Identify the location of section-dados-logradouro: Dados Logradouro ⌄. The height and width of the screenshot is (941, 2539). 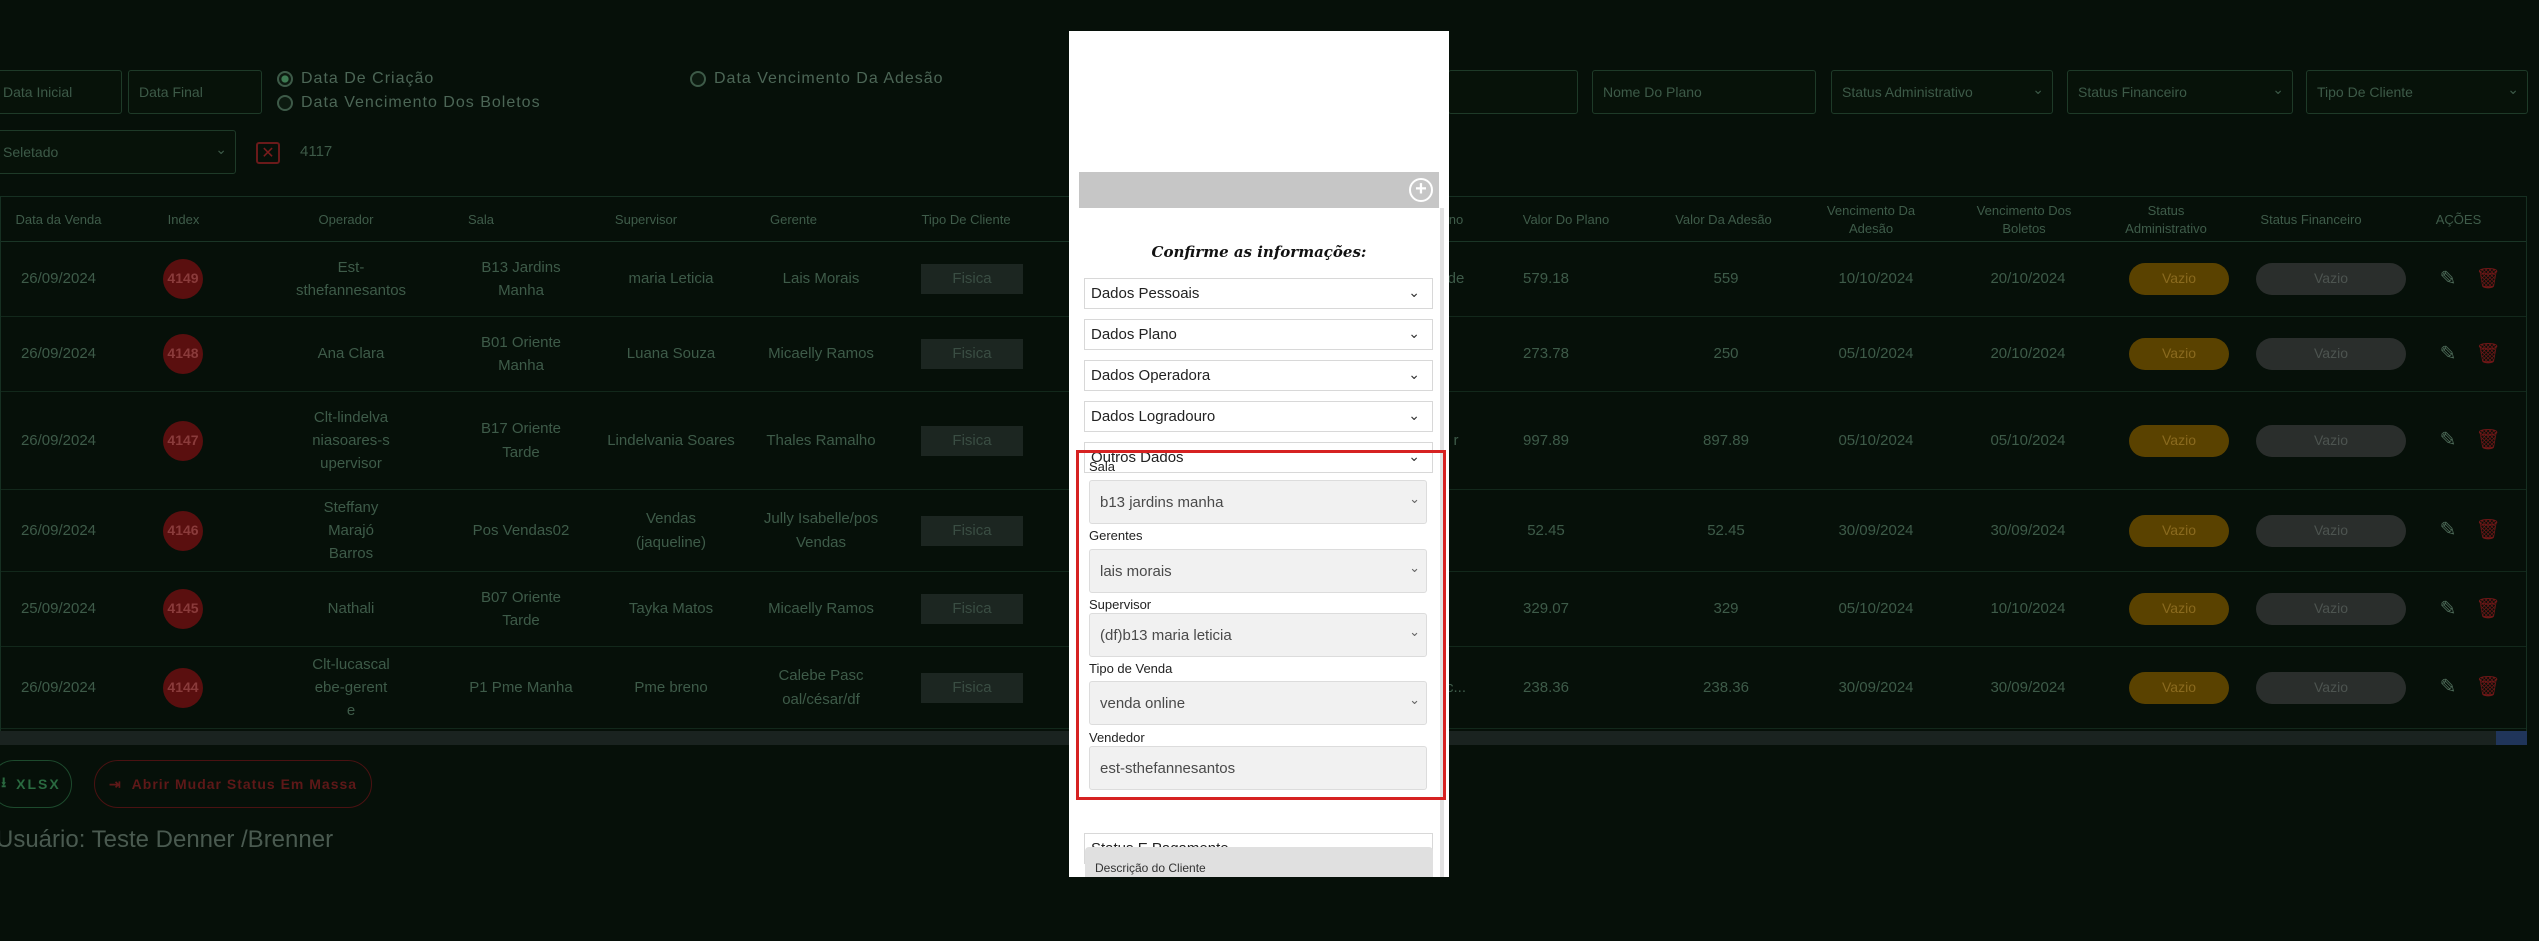
(1258, 416).